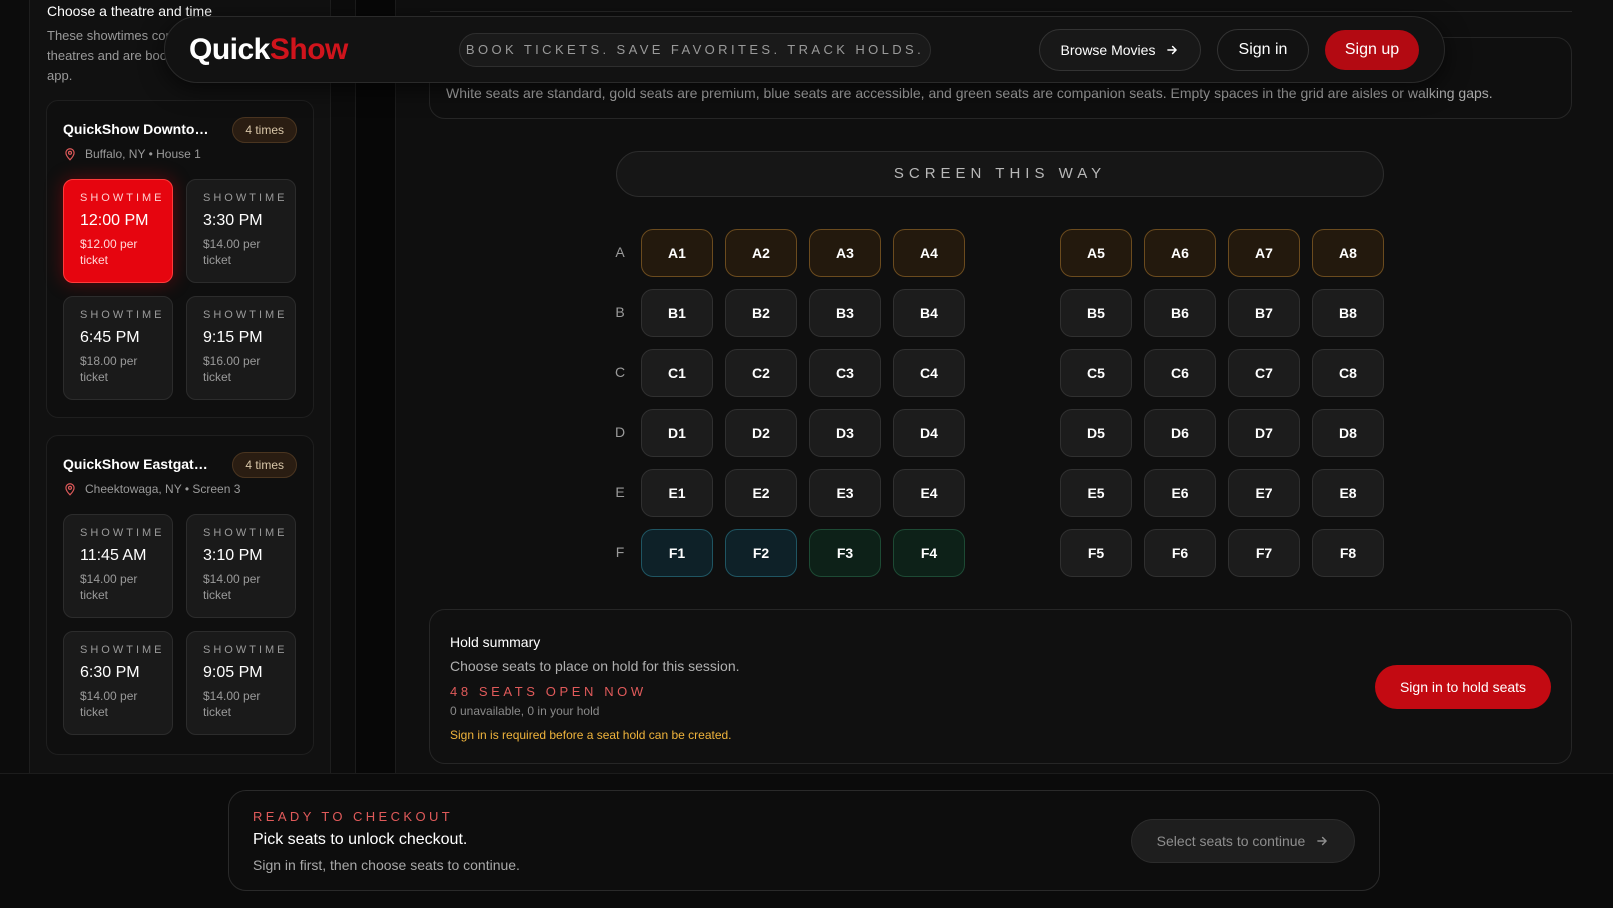 The image size is (1613, 908). Describe the element at coordinates (761, 433) in the screenshot. I see `seat-d2: D2` at that location.